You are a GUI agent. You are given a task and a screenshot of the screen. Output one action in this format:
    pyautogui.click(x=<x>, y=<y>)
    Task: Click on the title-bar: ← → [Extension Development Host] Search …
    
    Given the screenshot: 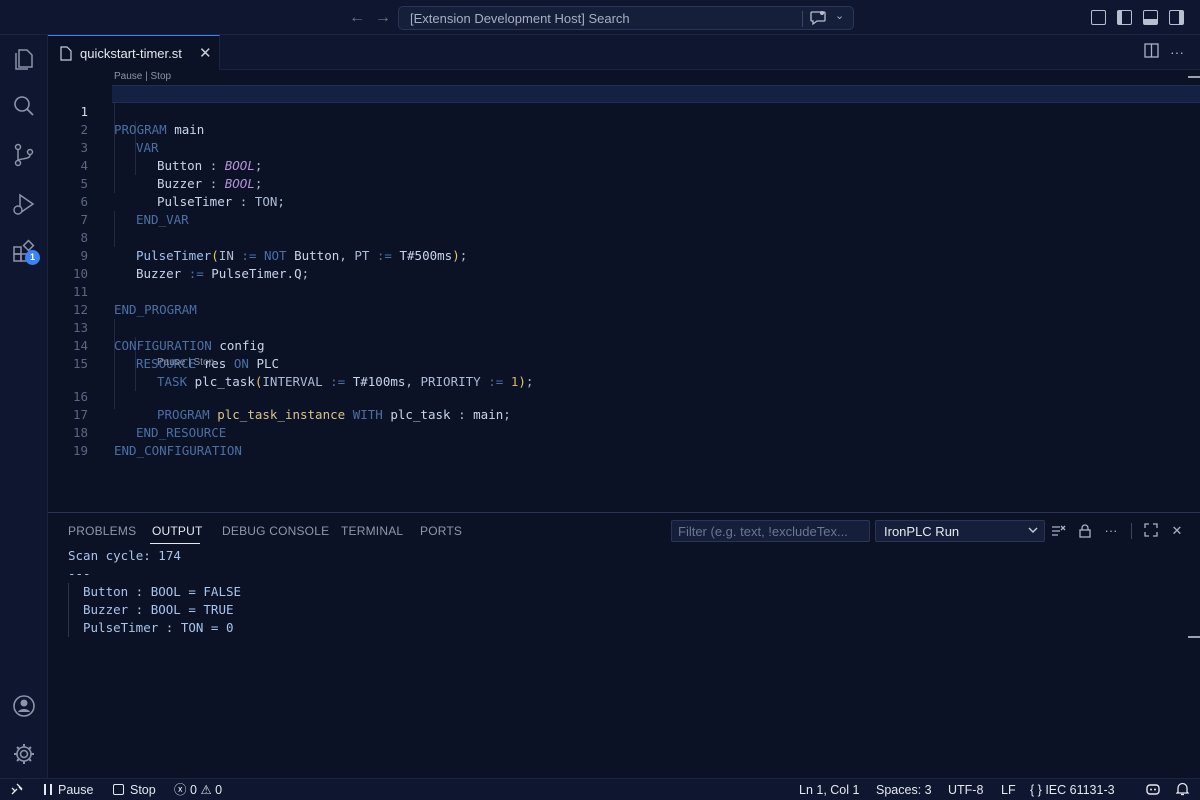 What is the action you would take?
    pyautogui.click(x=600, y=17)
    